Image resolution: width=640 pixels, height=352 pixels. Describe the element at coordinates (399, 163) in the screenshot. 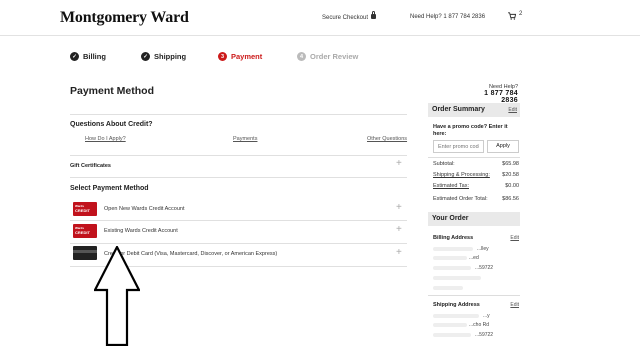

I see `expand-gift-certificates-icon: +` at that location.